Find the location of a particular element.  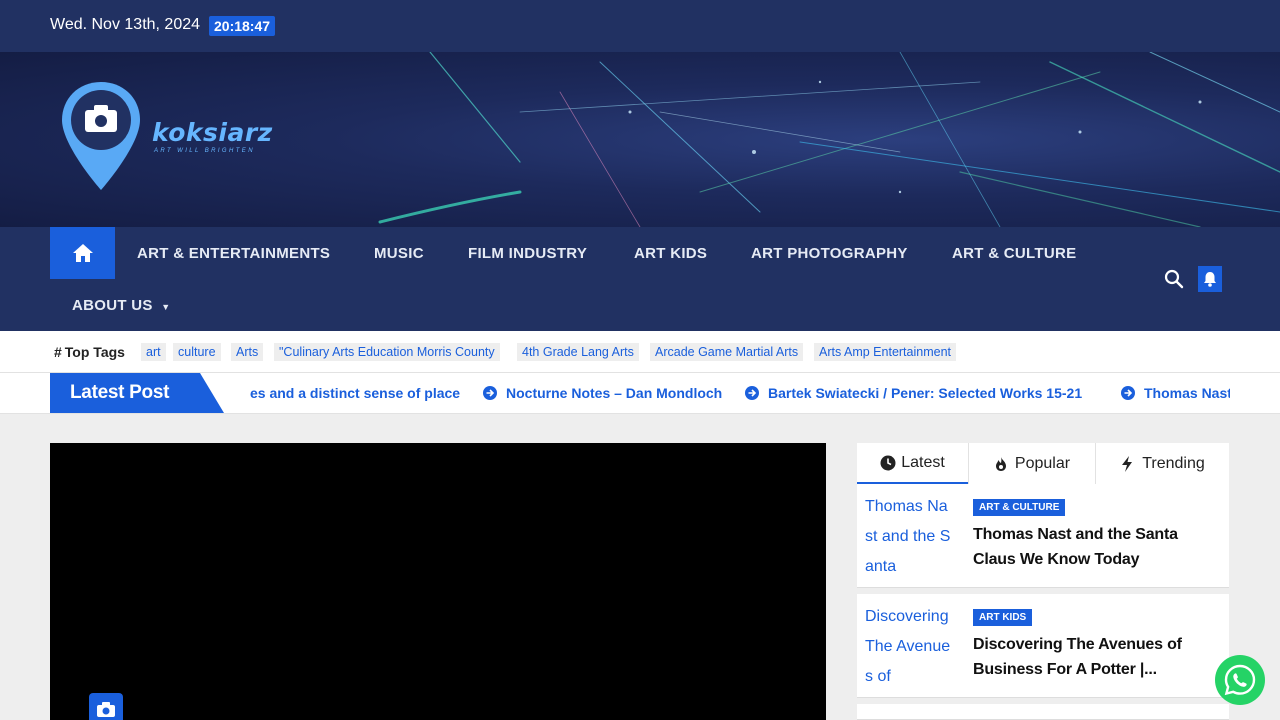

home-icon is located at coordinates (82, 253).